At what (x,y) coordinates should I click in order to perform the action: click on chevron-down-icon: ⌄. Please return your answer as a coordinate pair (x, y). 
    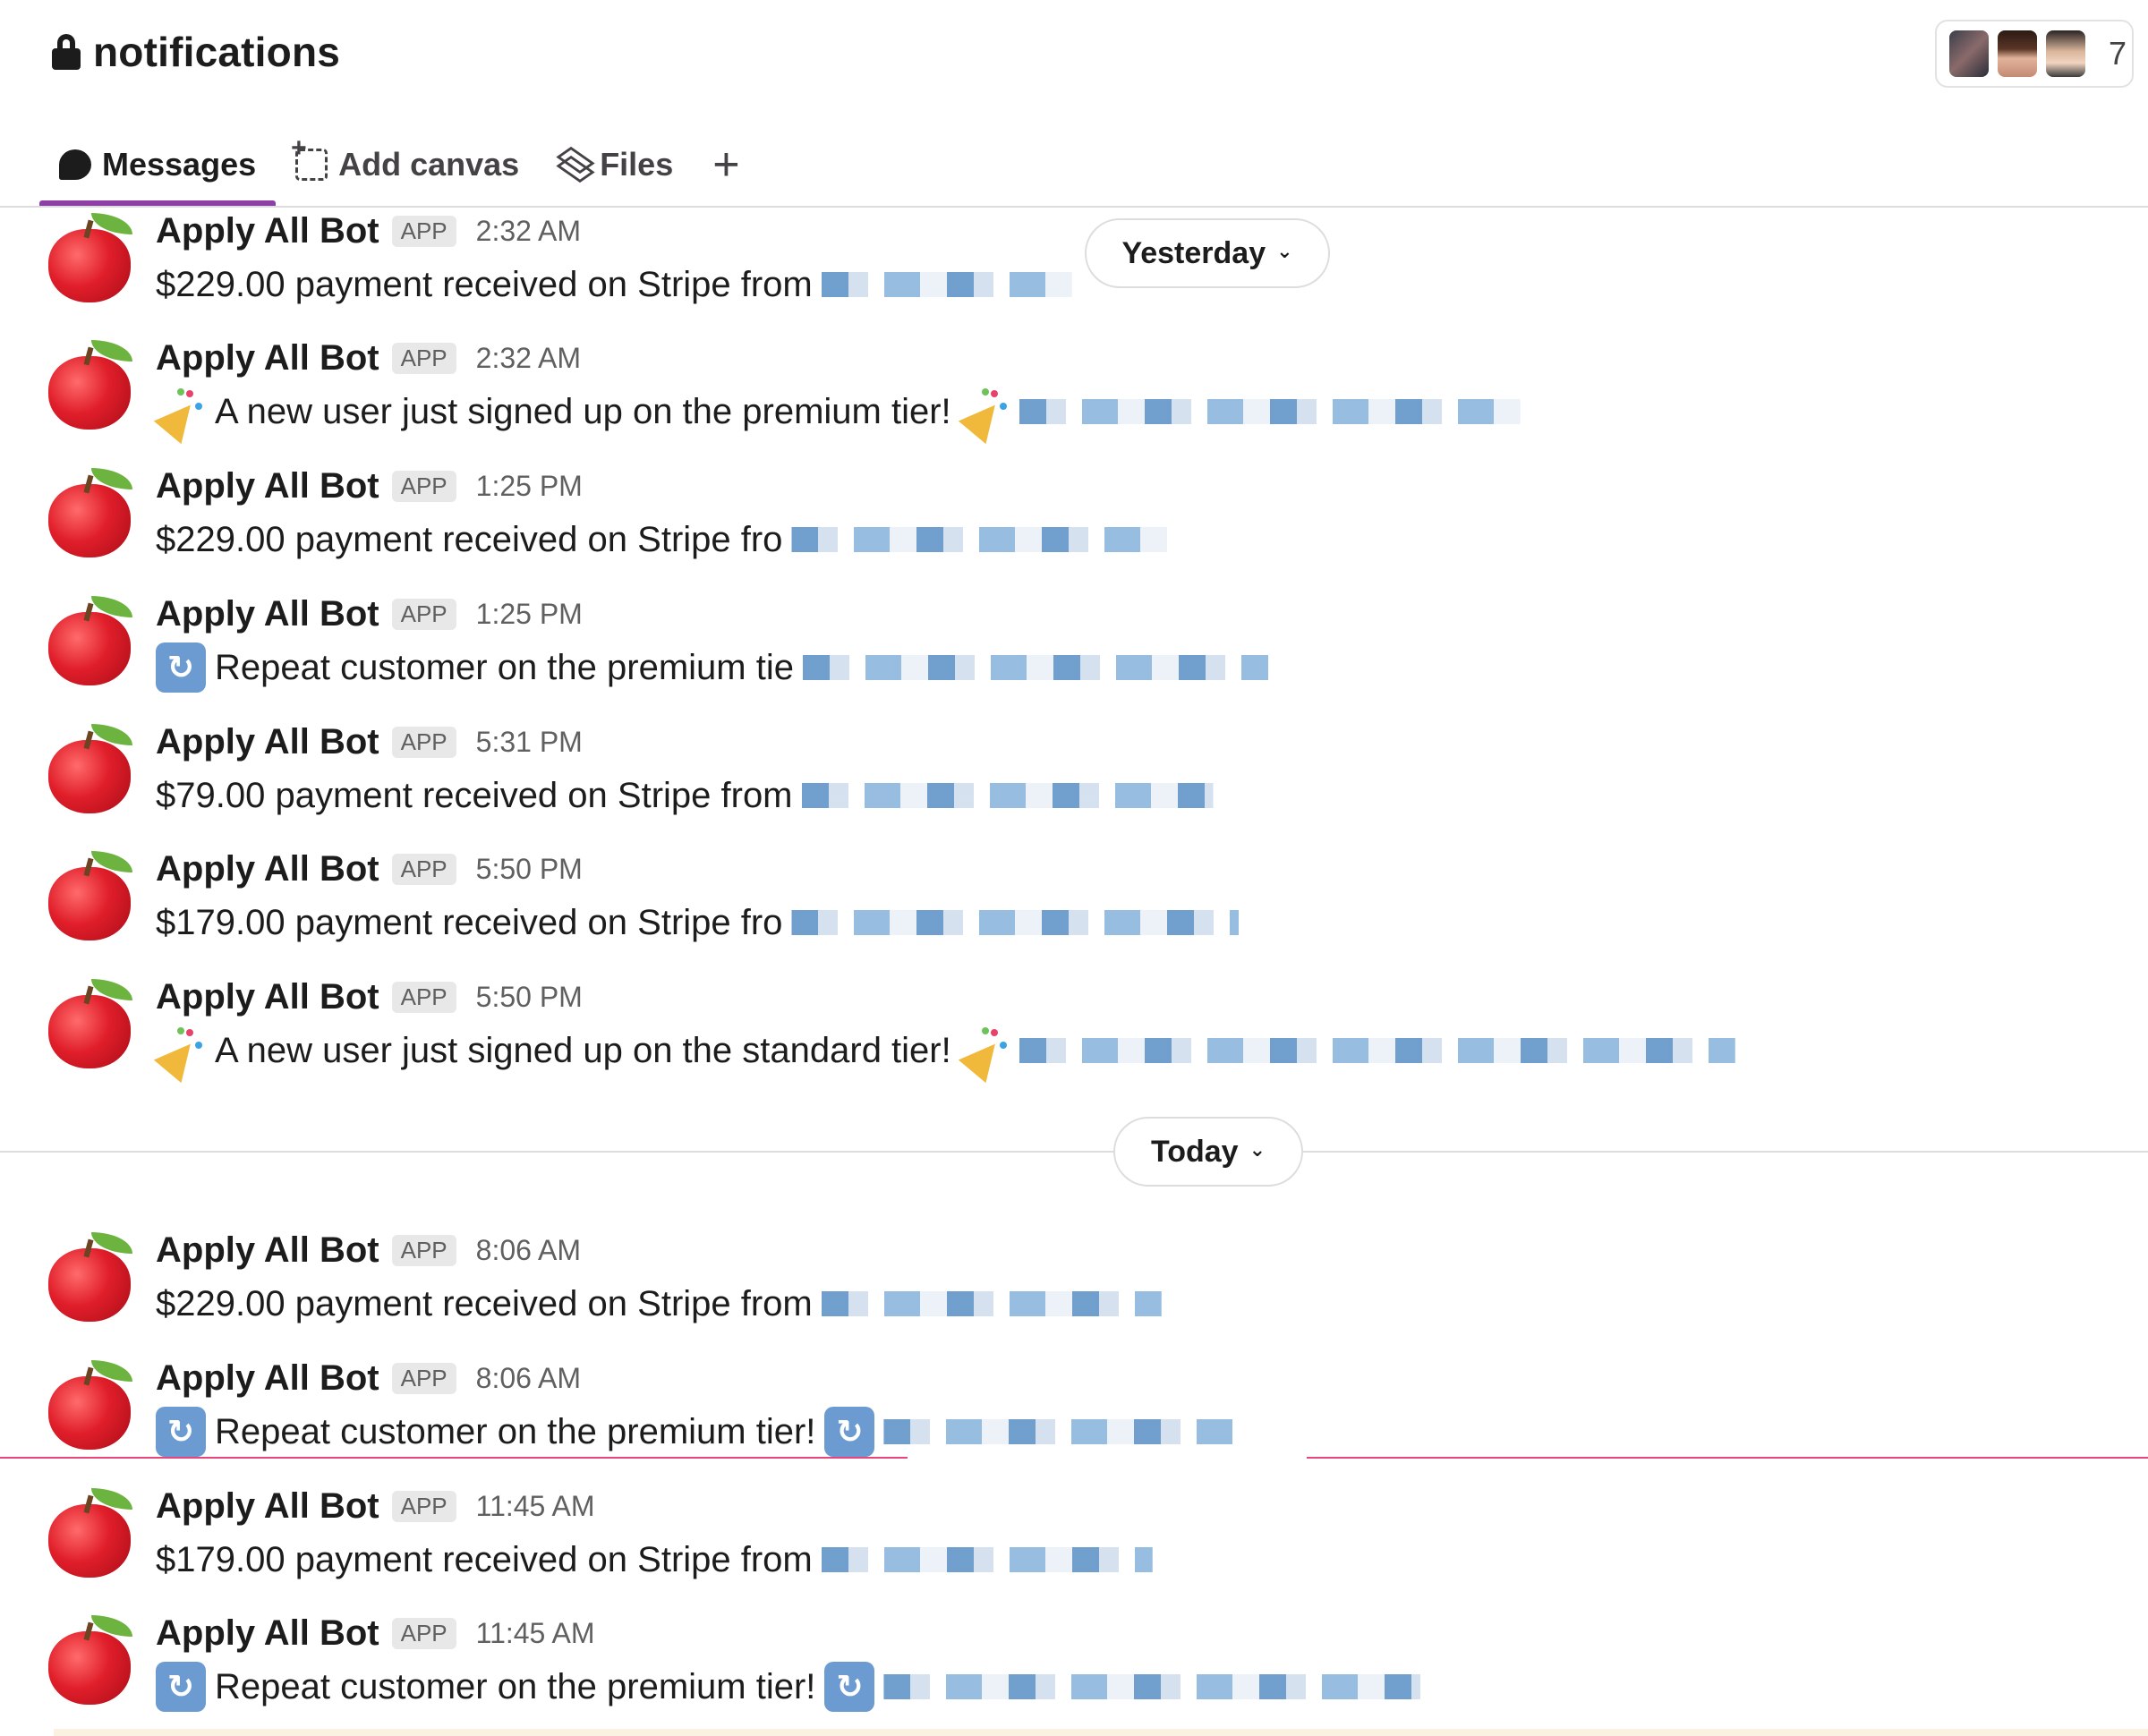
    Looking at the image, I should click on (1257, 1150).